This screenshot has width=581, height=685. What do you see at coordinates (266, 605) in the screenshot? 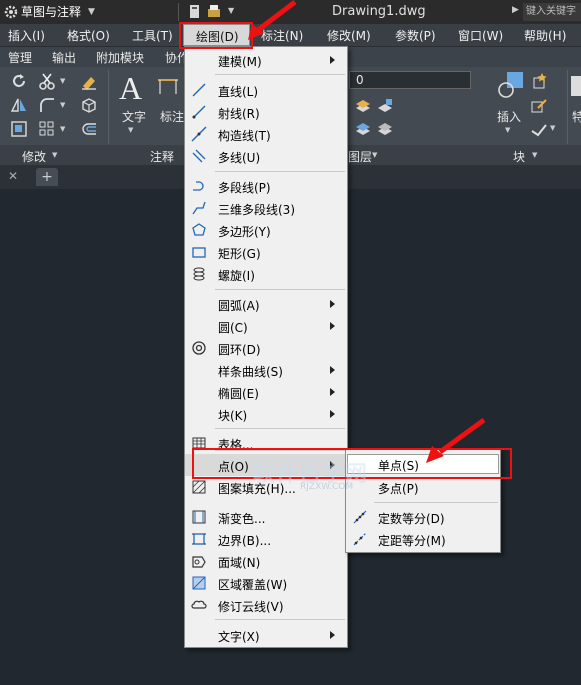
I see `menu-item-revcloud: 修订云线(V)` at bounding box center [266, 605].